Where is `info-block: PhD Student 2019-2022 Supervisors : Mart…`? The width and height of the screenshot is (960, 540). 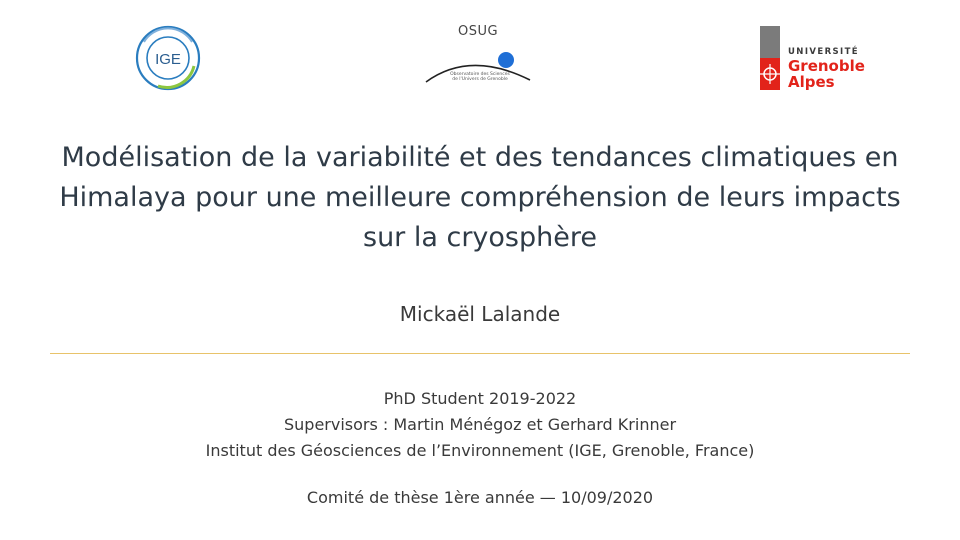
info-block: PhD Student 2019-2022 Supervisors : Mart… is located at coordinates (480, 425).